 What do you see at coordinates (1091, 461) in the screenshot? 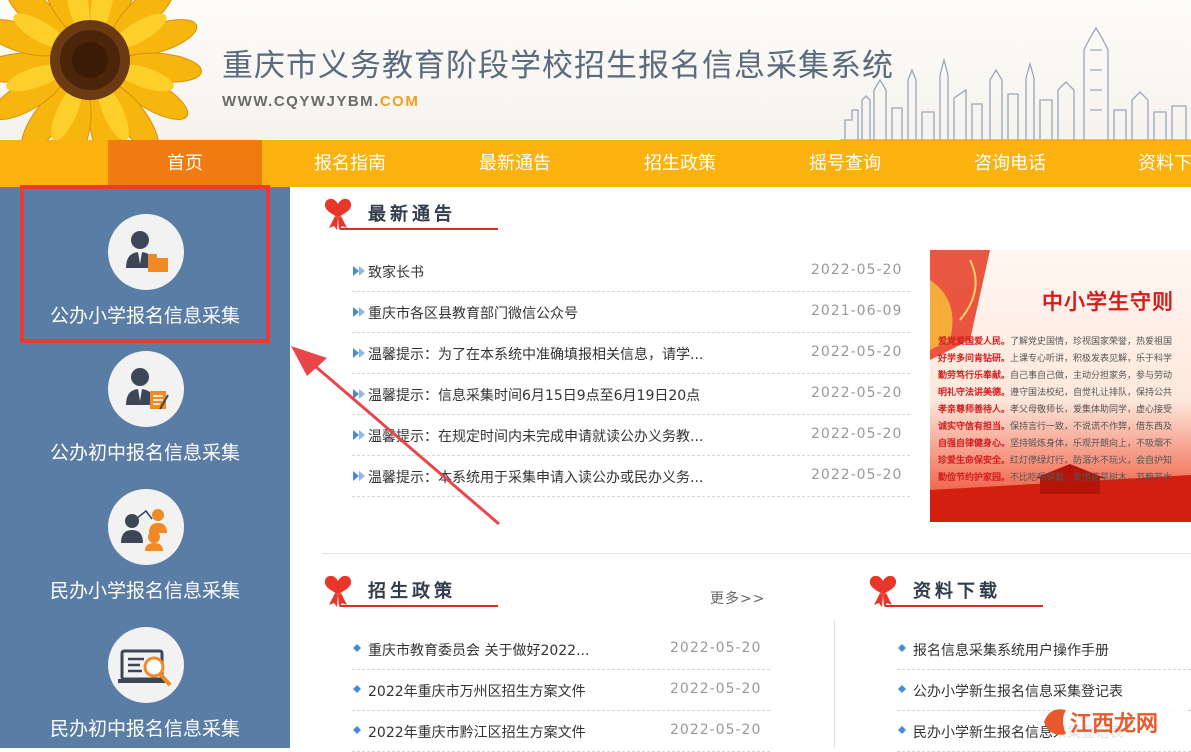
I see `banner-line-body: 红灯停绿灯行，防溺水不玩火，会自护知` at bounding box center [1091, 461].